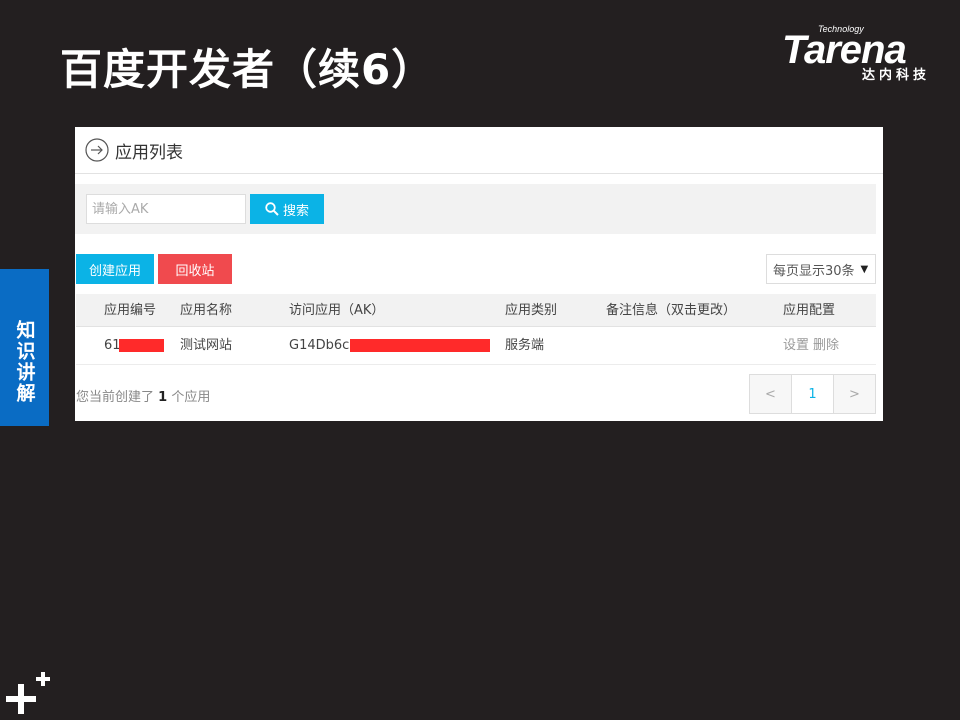 The width and height of the screenshot is (960, 720). I want to click on app-count-value: 1, so click(163, 397).